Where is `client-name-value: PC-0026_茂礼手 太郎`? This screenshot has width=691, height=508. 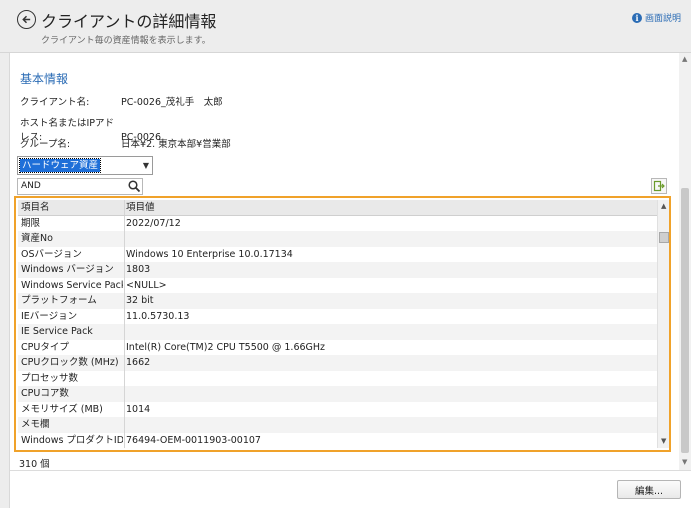
client-name-value: PC-0026_茂礼手 太郎 is located at coordinates (172, 102).